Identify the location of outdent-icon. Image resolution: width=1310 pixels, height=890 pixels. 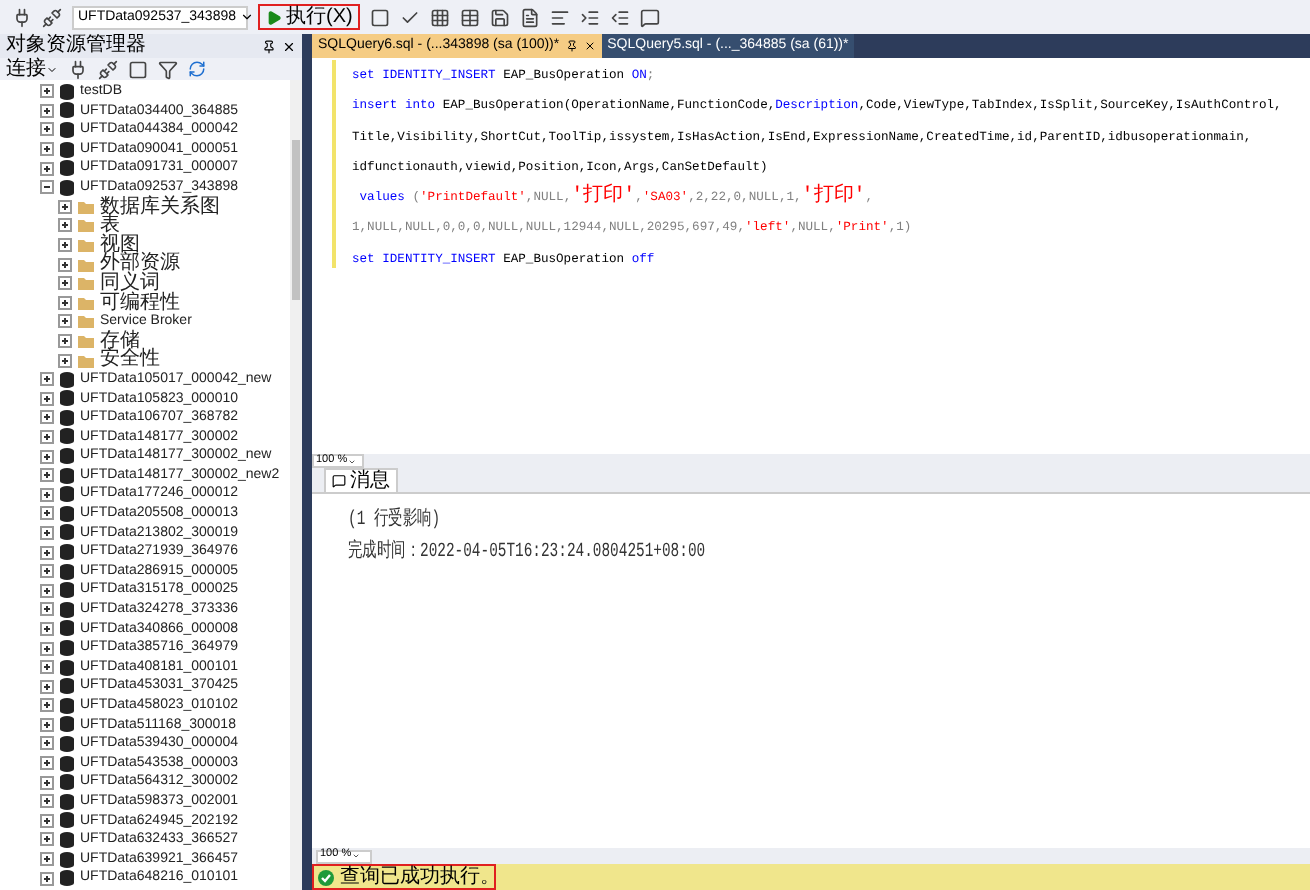
(620, 17).